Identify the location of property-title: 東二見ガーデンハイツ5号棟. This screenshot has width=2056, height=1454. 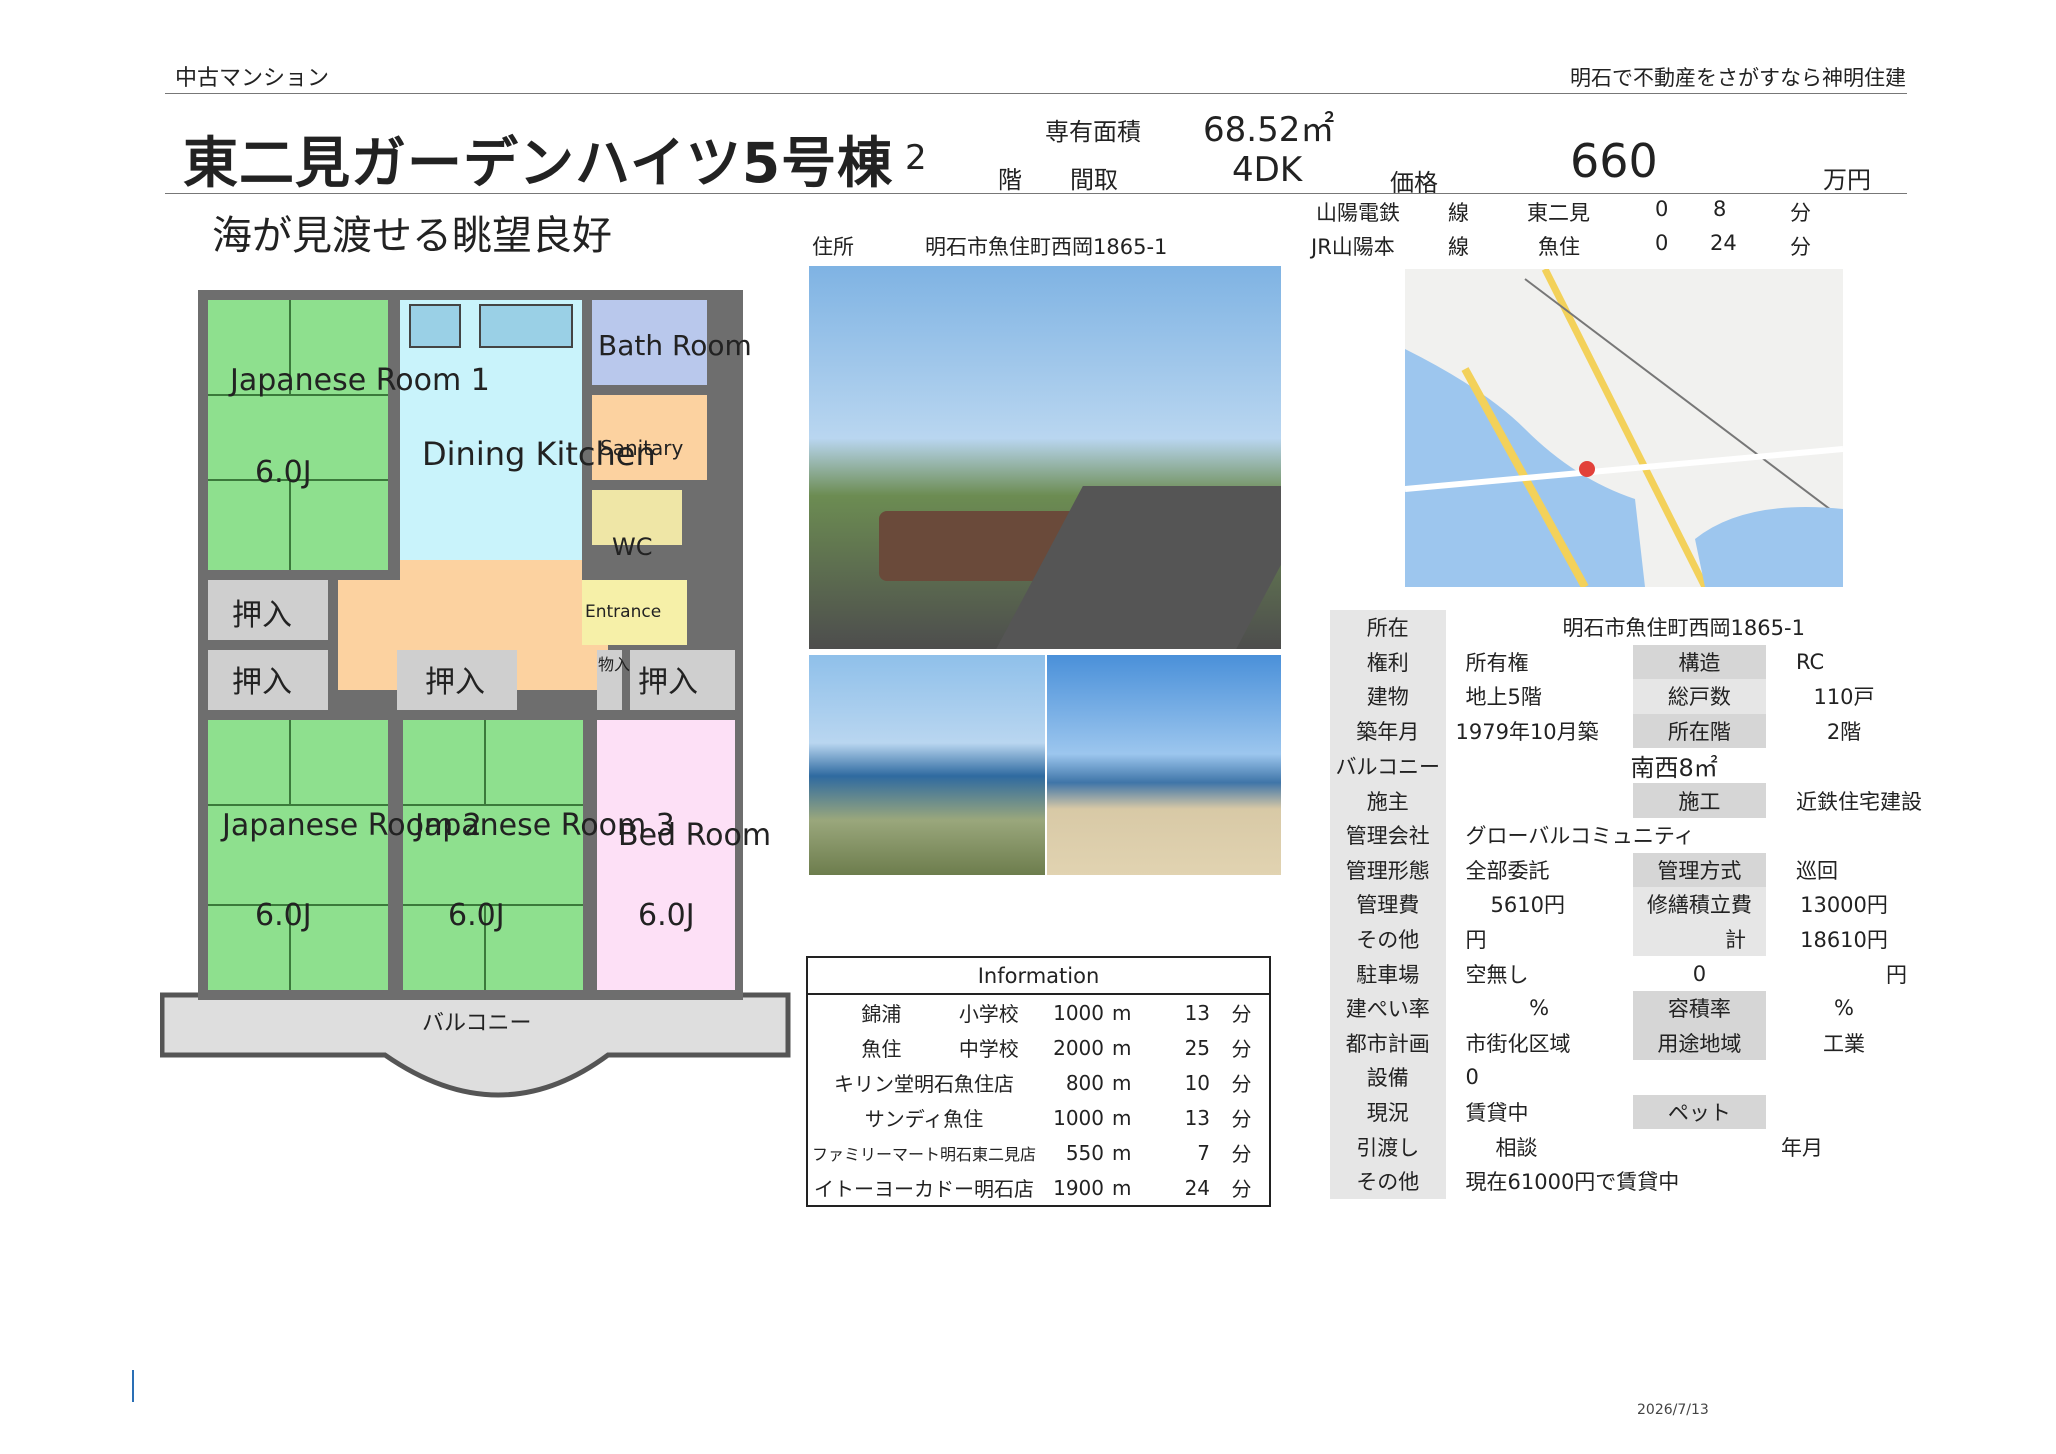
(538, 163).